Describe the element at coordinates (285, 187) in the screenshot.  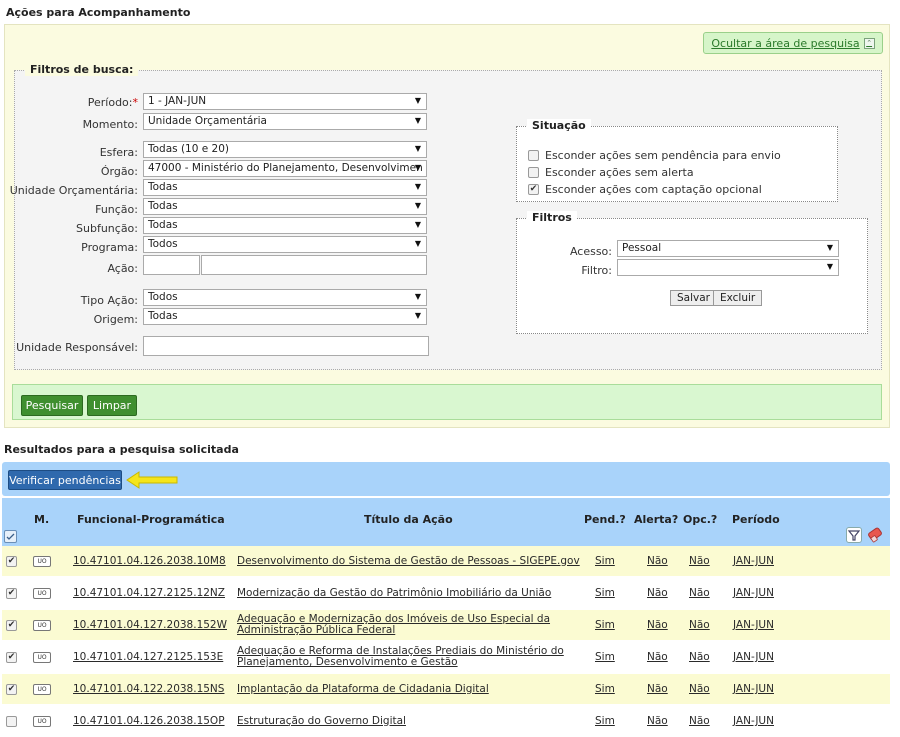
I see `unidade-orcamentaria-select: Todas ▼` at that location.